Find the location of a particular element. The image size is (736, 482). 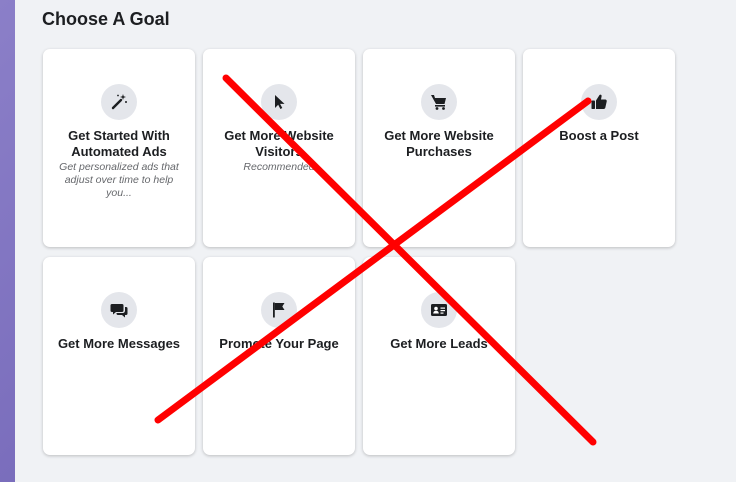

goal-label: Get More Messages is located at coordinates (119, 343).